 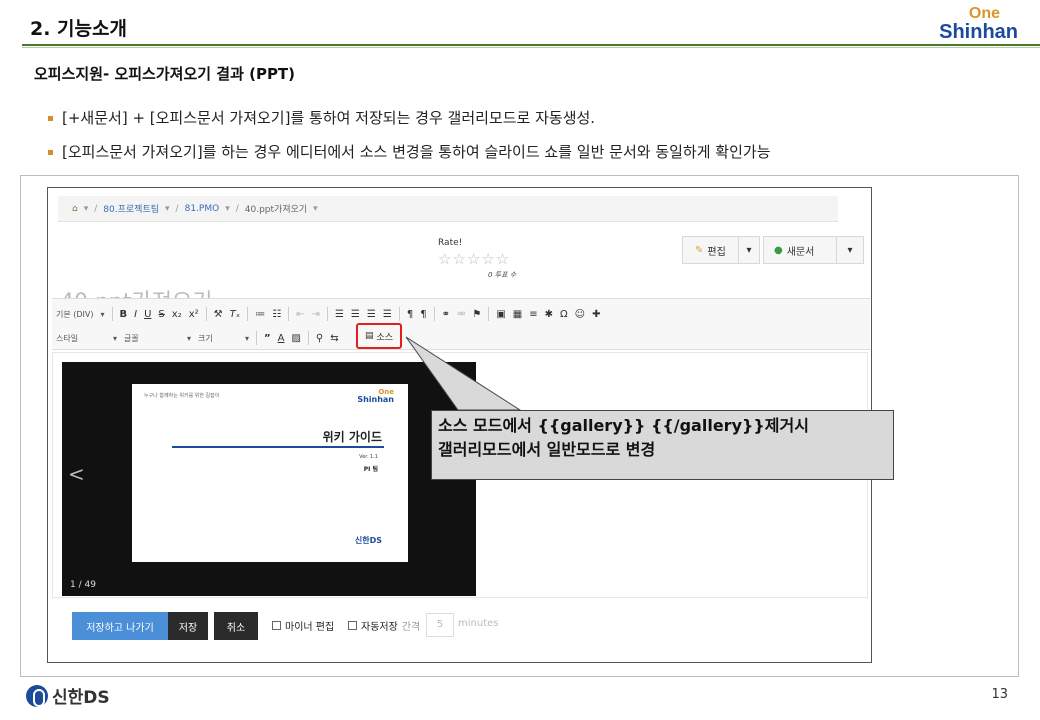 I want to click on indent-icon: ⇥, so click(x=316, y=314).